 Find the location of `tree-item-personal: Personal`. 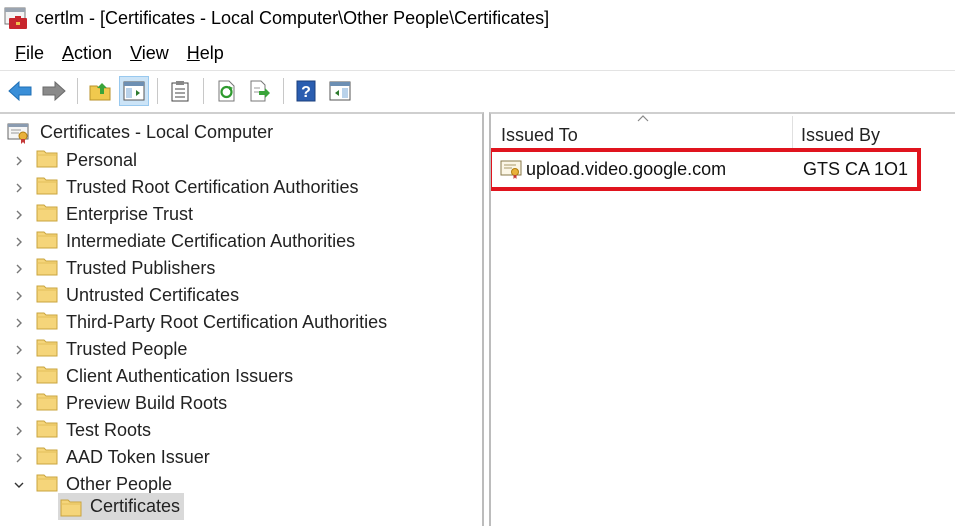

tree-item-personal: Personal is located at coordinates (68, 160).